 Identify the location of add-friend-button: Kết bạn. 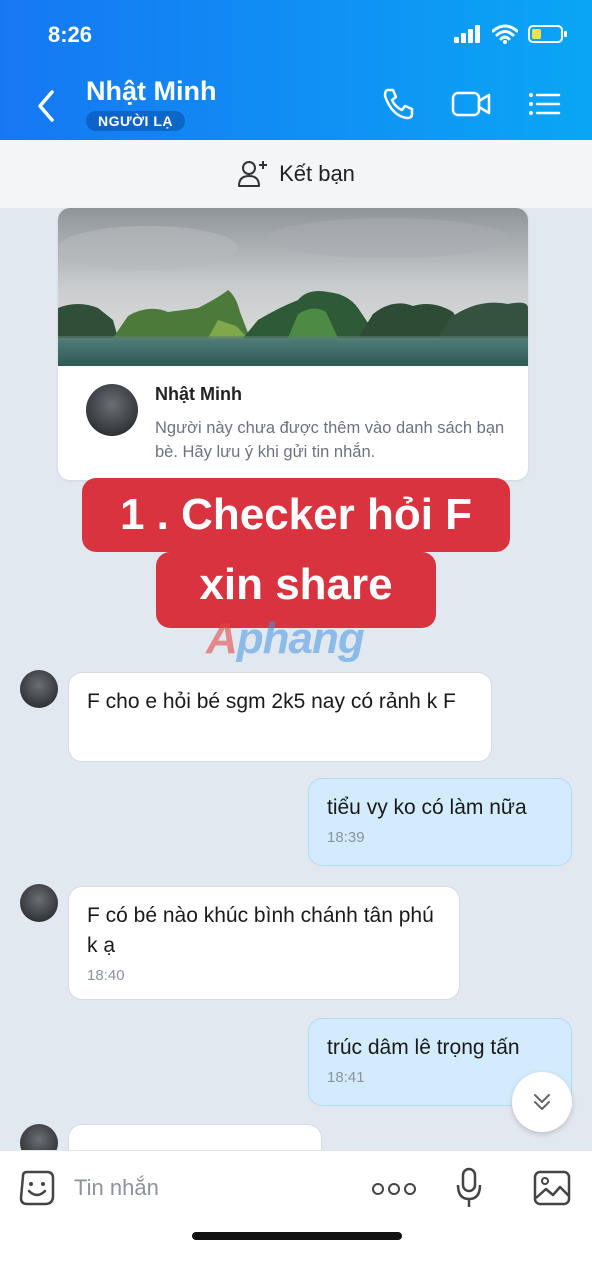
(296, 174).